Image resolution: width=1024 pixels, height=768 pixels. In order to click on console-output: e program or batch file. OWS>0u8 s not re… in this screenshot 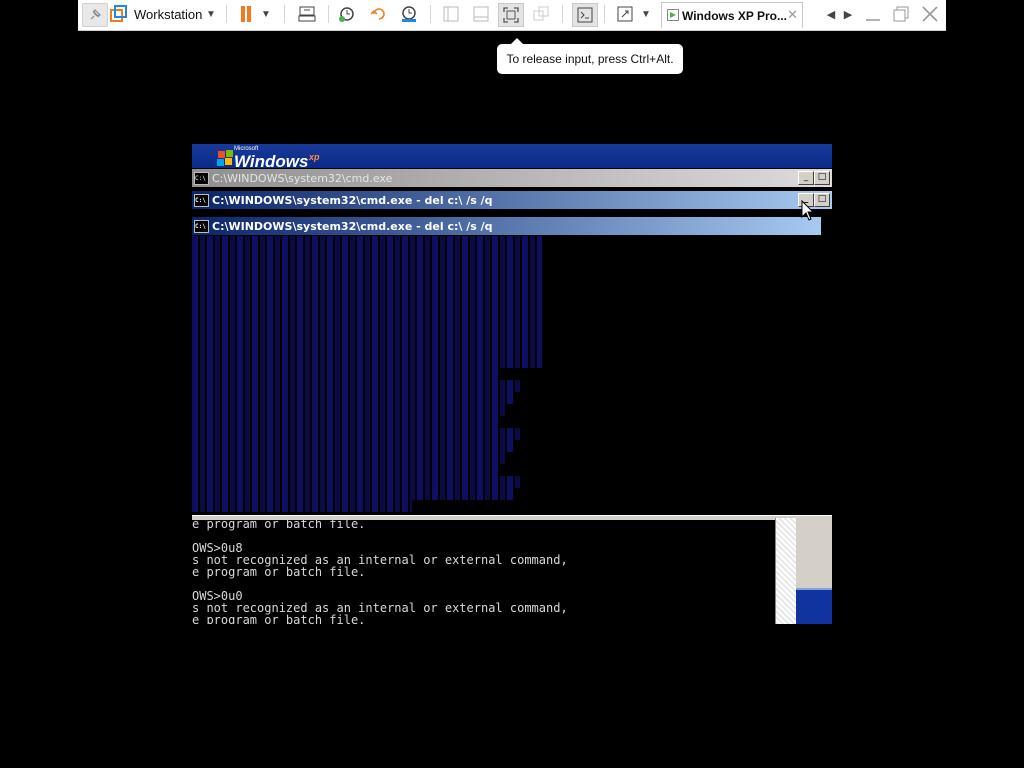, I will do `click(483, 571)`.